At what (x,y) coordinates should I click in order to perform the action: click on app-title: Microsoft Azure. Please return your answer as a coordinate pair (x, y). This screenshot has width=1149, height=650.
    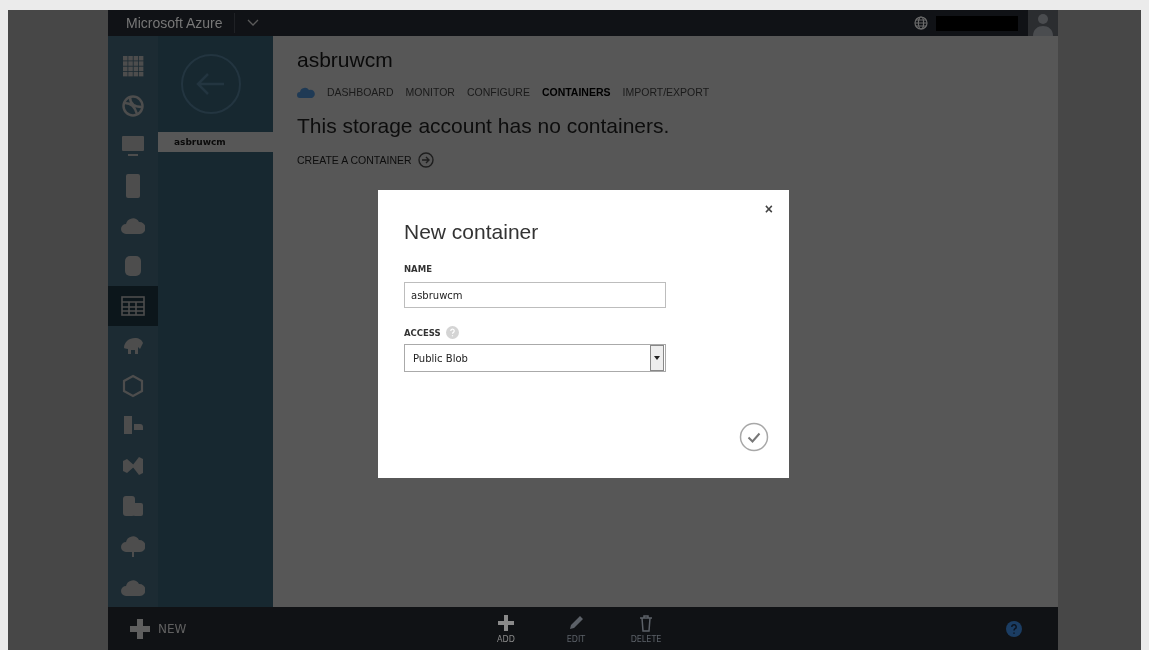
    Looking at the image, I should click on (174, 23).